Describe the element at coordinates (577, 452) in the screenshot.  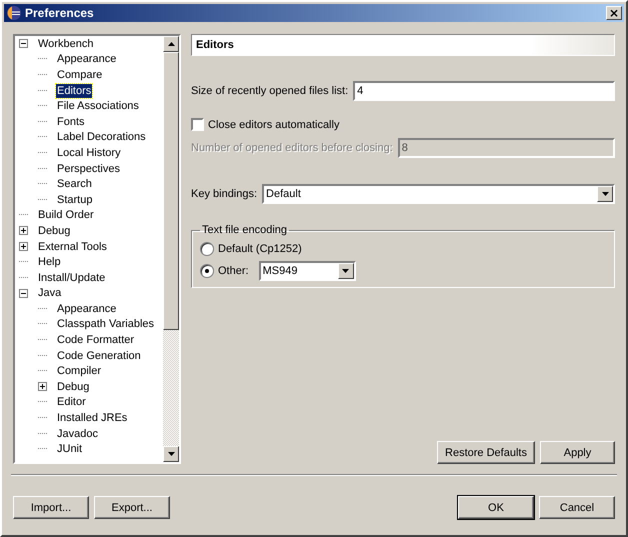
I see `page-button: Apply` at that location.